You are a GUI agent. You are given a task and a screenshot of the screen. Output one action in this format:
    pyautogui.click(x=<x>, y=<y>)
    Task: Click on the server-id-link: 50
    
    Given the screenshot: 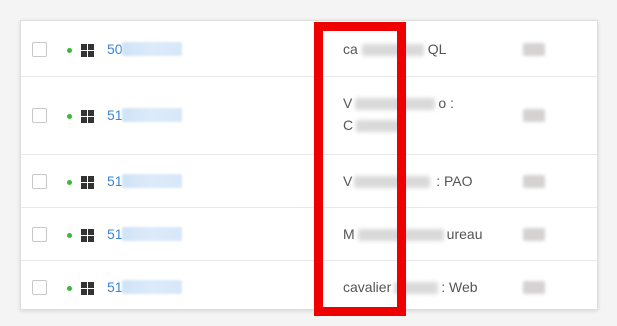 What is the action you would take?
    pyautogui.click(x=115, y=49)
    